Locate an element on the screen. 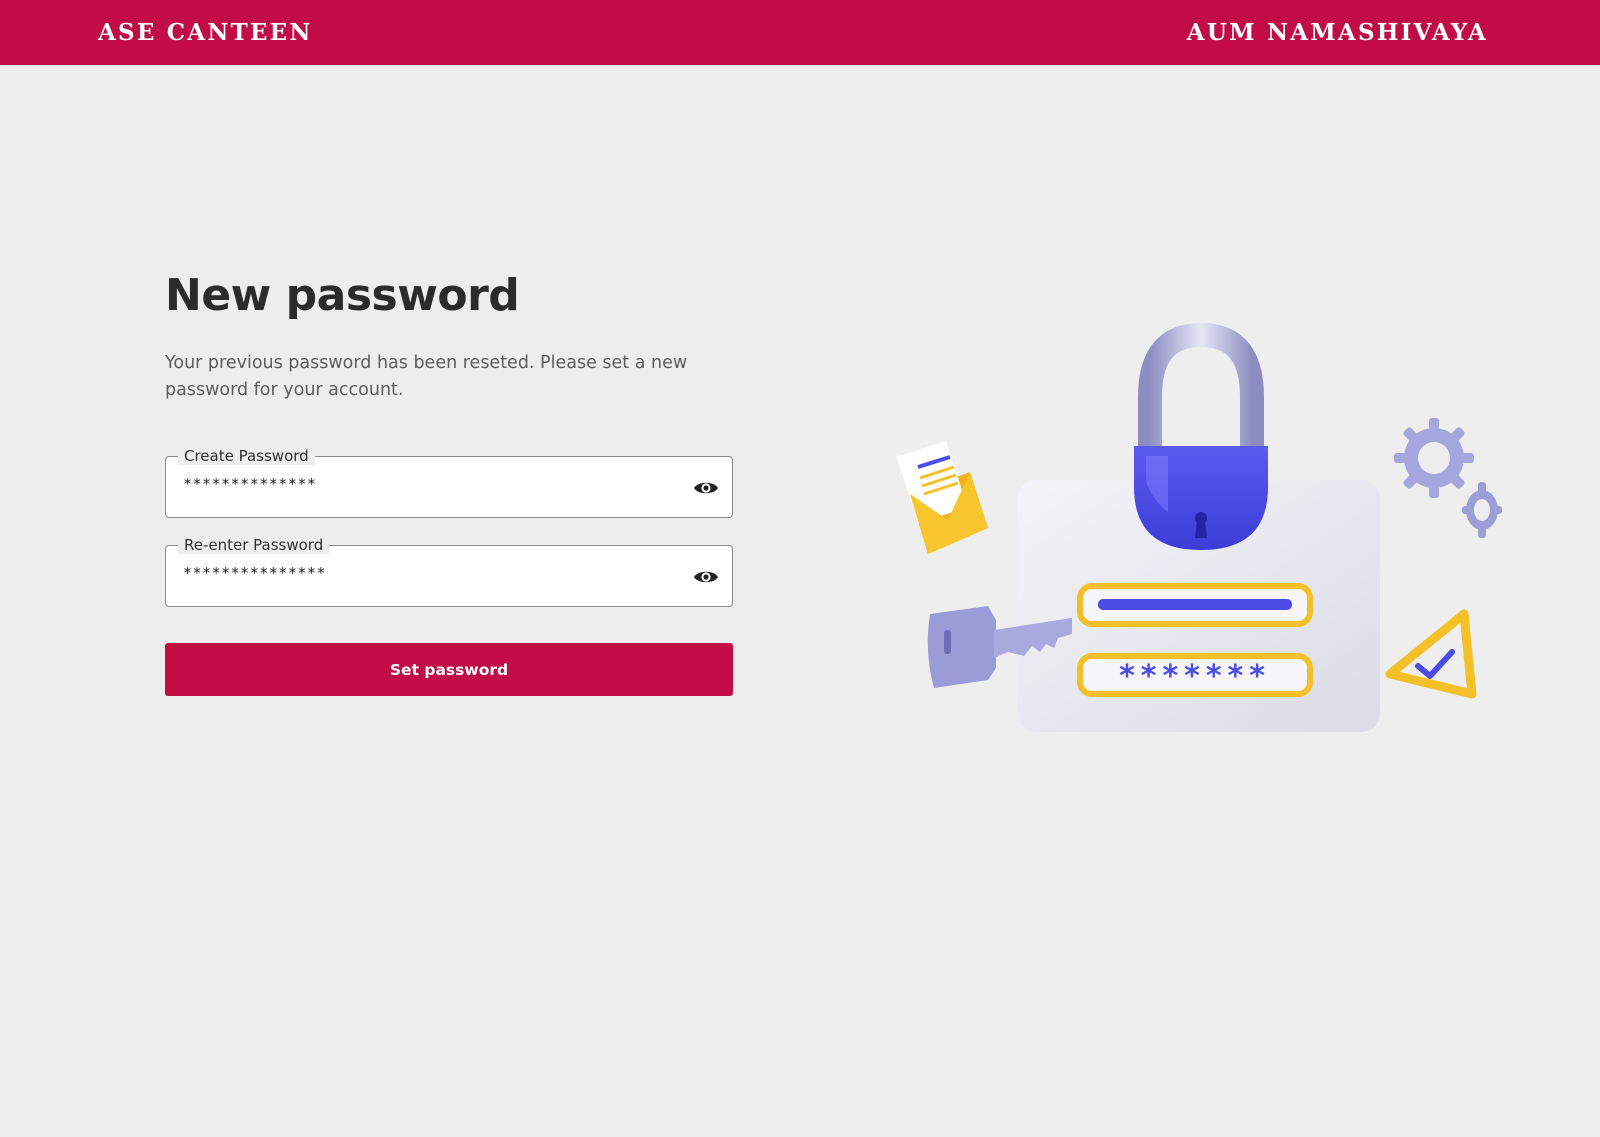 This screenshot has width=1600, height=1137. create-password-label: Create Password is located at coordinates (246, 456).